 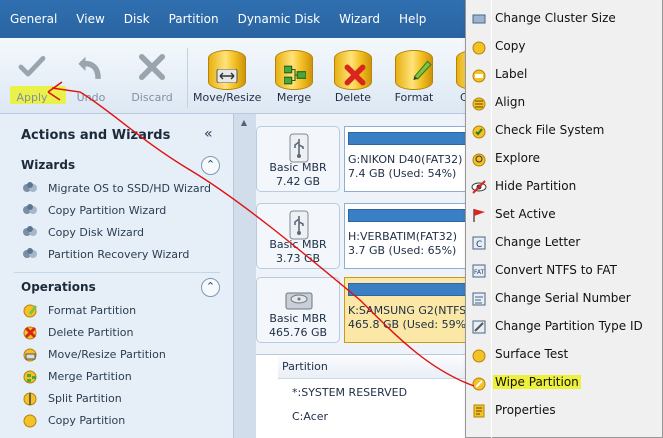 What do you see at coordinates (409, 236) in the screenshot?
I see `partition-block: H:VERBATIM(FAT32) 3.7 GB (Used: 65%)` at bounding box center [409, 236].